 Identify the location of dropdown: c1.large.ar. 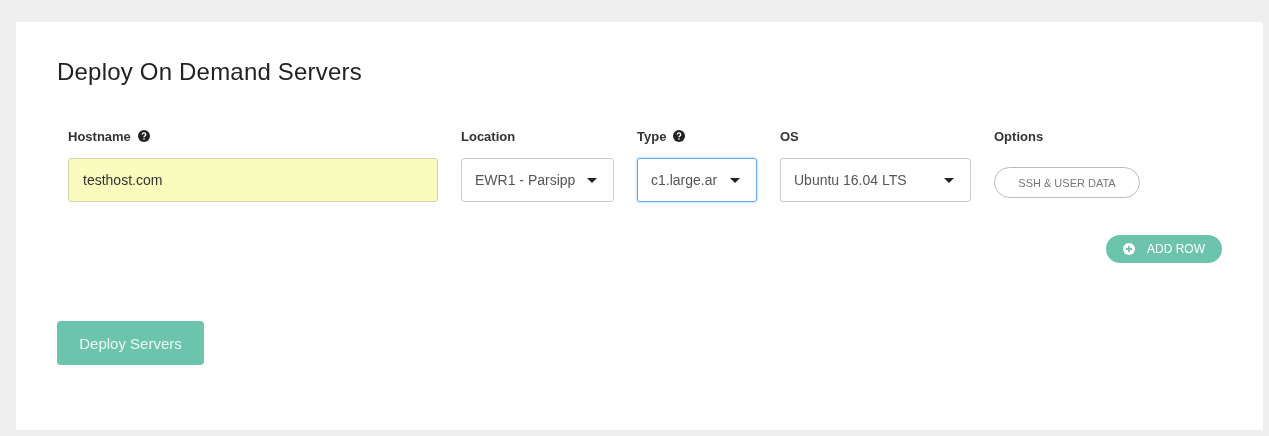
(697, 180).